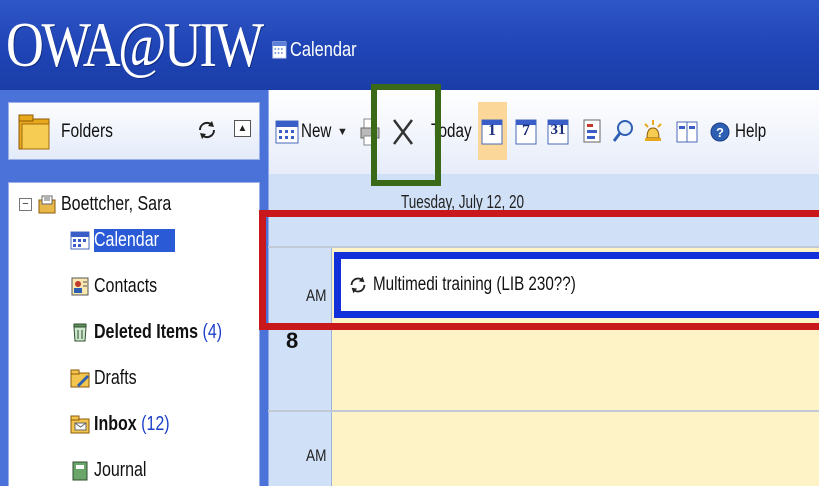  I want to click on drafts-icon, so click(80, 378).